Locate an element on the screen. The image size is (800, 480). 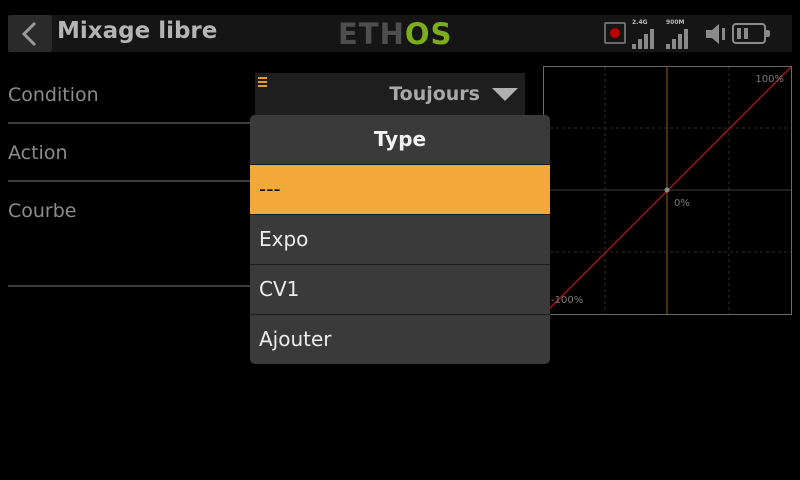
volume-icon is located at coordinates (716, 34).